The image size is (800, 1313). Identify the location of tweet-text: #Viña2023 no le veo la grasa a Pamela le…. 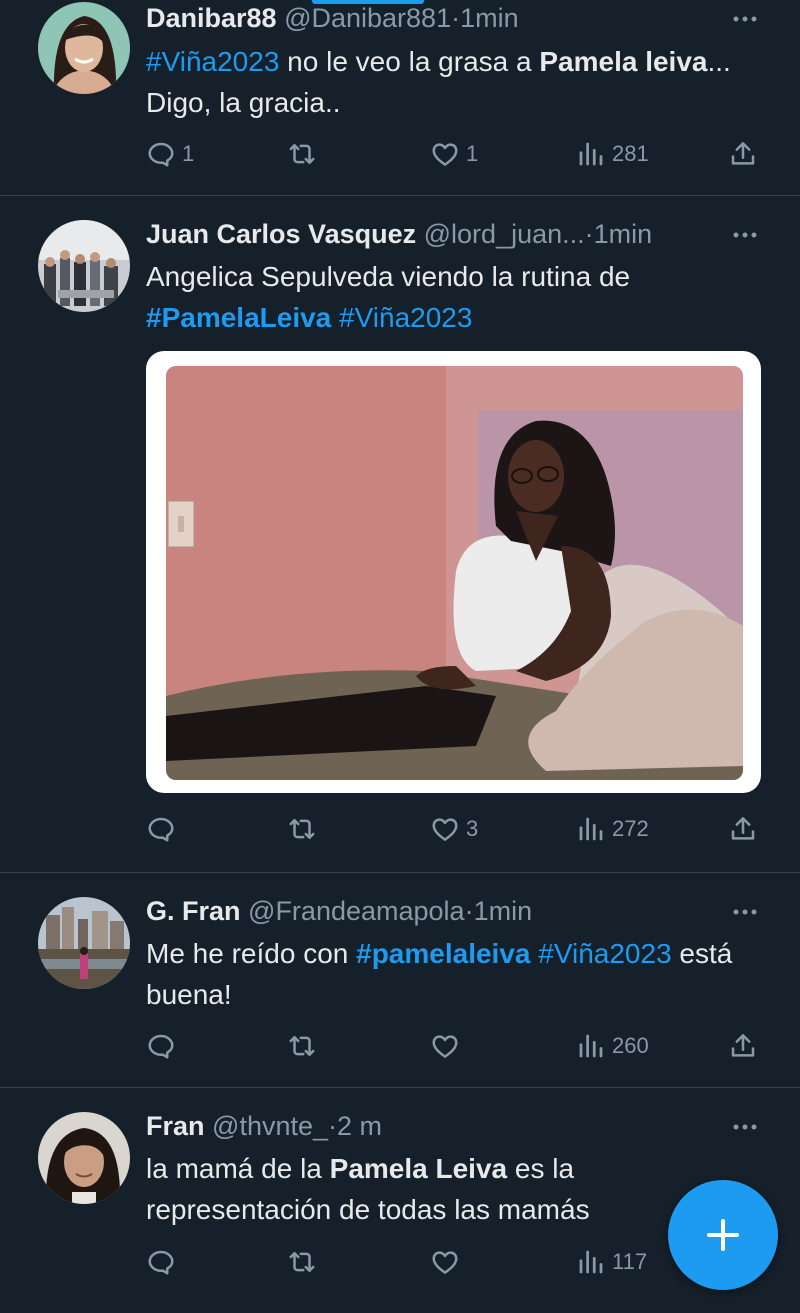
(453, 82).